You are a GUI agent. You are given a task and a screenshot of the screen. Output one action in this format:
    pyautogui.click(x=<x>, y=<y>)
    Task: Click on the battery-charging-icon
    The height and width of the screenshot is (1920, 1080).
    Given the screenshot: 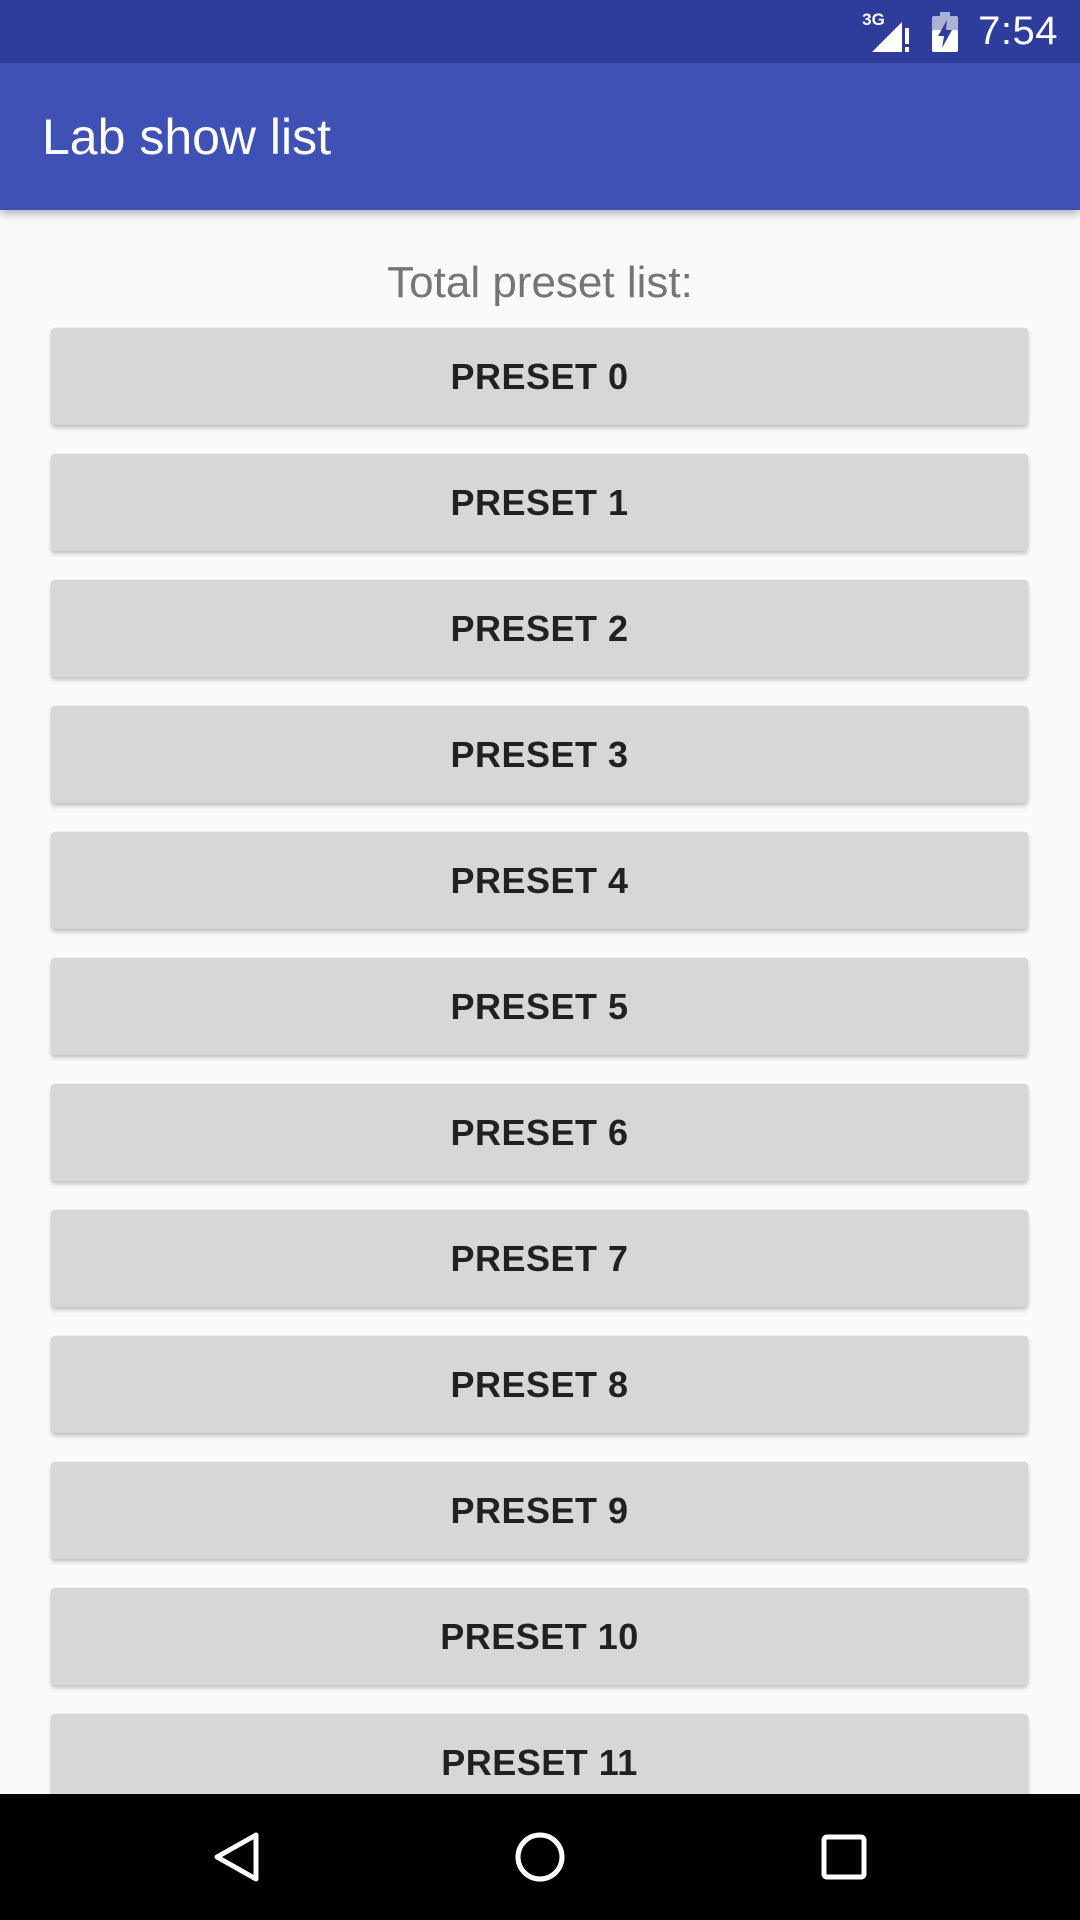 What is the action you would take?
    pyautogui.click(x=945, y=31)
    